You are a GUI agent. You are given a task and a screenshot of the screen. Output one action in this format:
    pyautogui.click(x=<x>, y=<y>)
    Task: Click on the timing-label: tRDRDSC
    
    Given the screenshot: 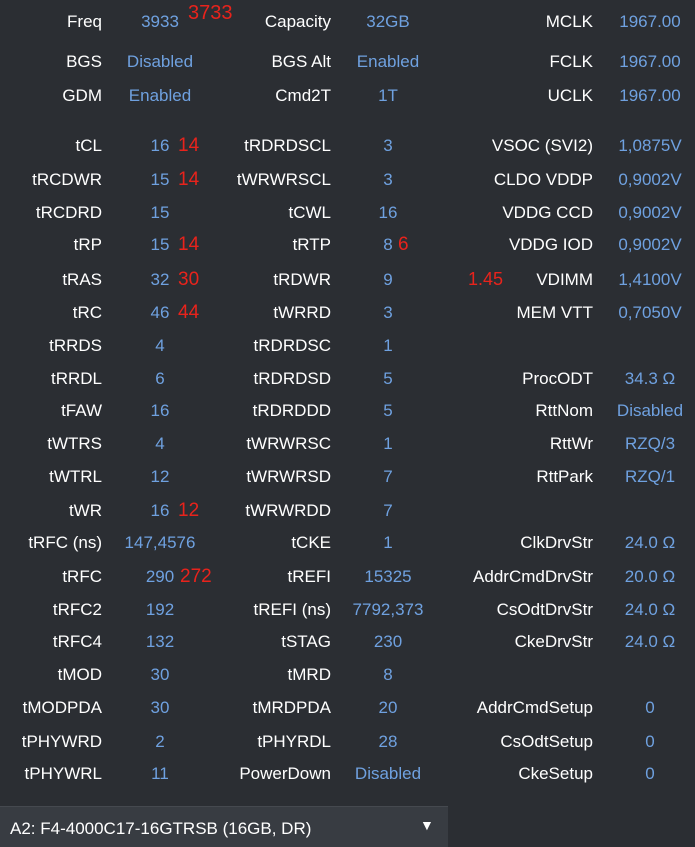 What is the action you would take?
    pyautogui.click(x=292, y=345)
    